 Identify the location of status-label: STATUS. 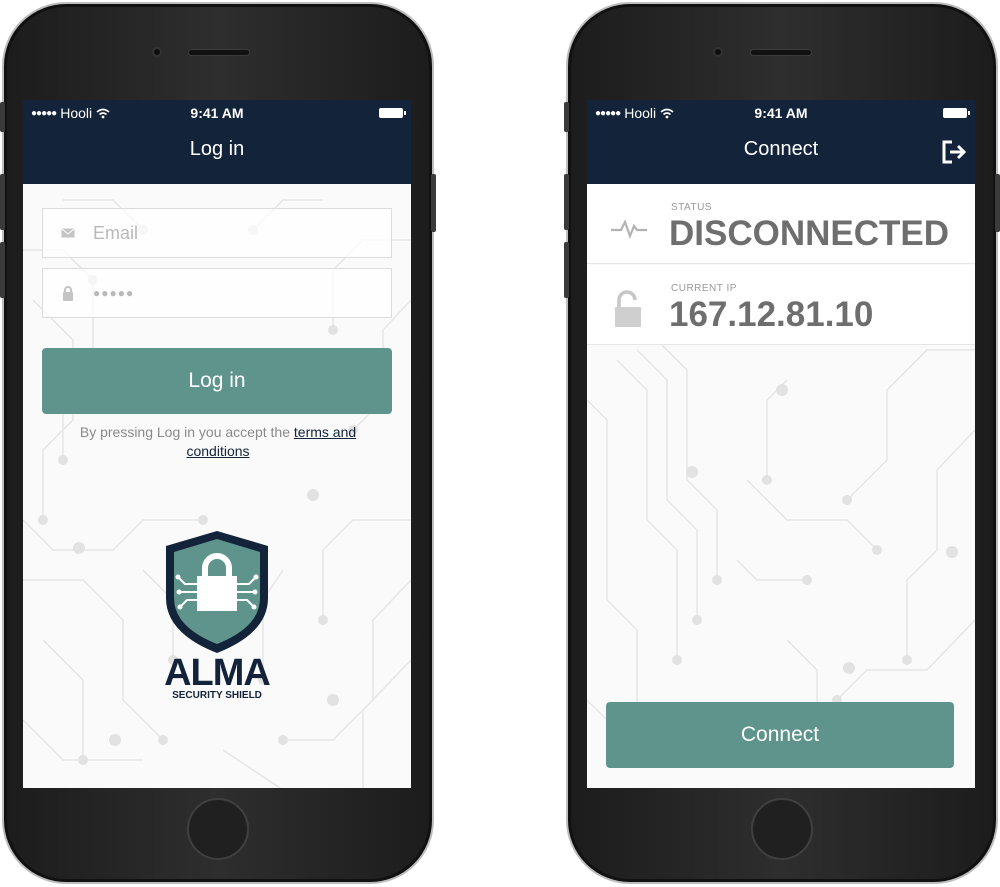
(691, 207).